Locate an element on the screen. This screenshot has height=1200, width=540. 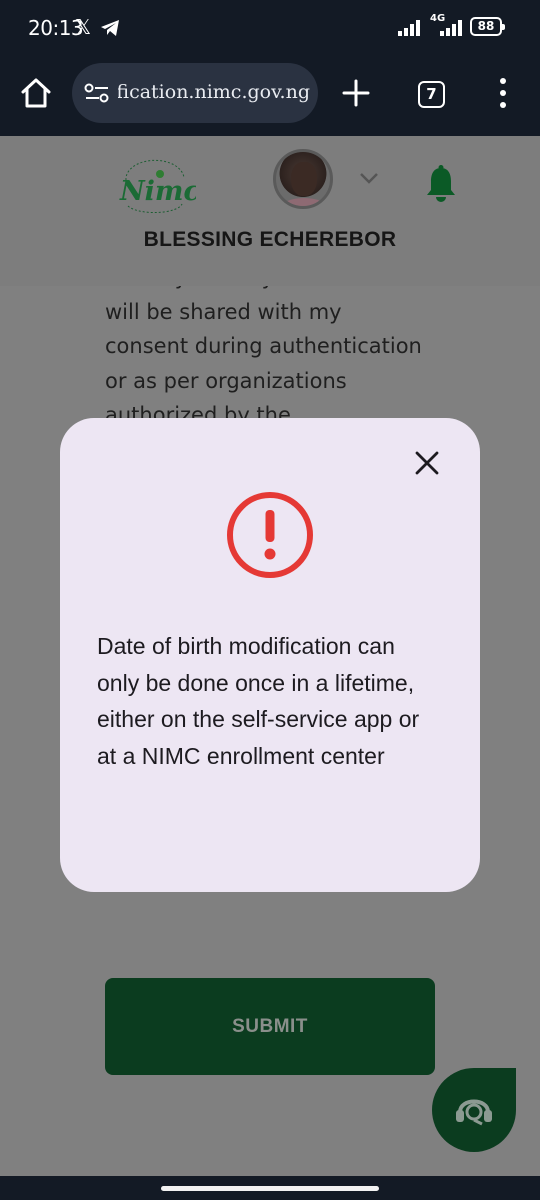
support-button is located at coordinates (474, 1110).